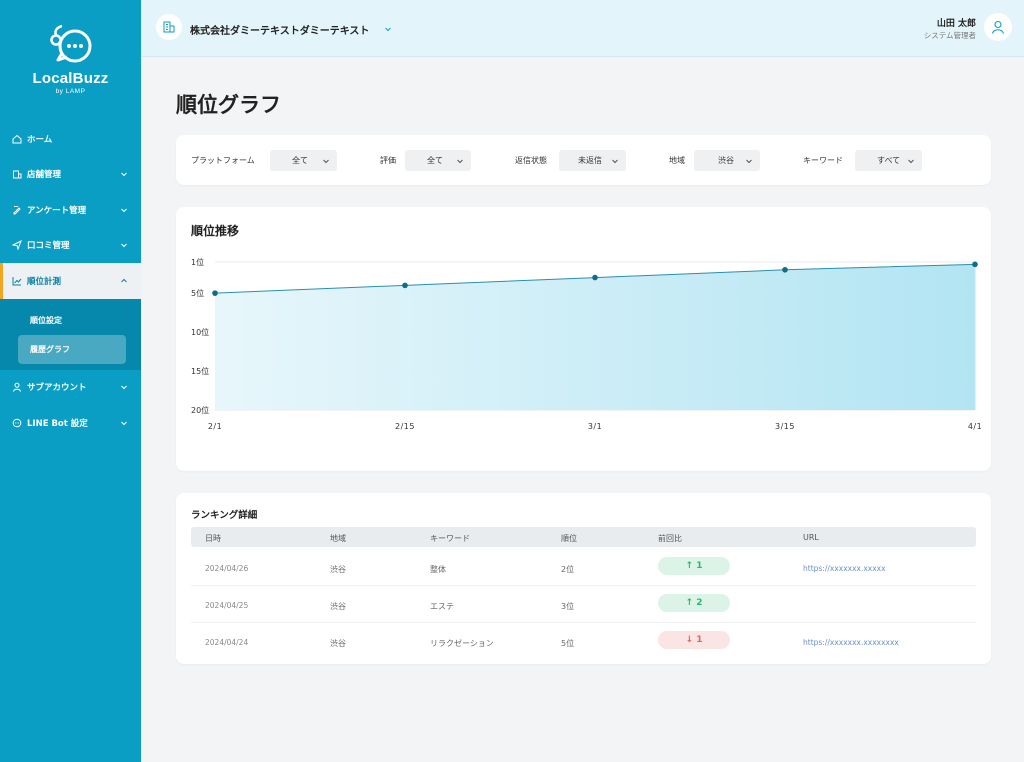 The image size is (1024, 762). I want to click on y-tick-label: 1位, so click(197, 262).